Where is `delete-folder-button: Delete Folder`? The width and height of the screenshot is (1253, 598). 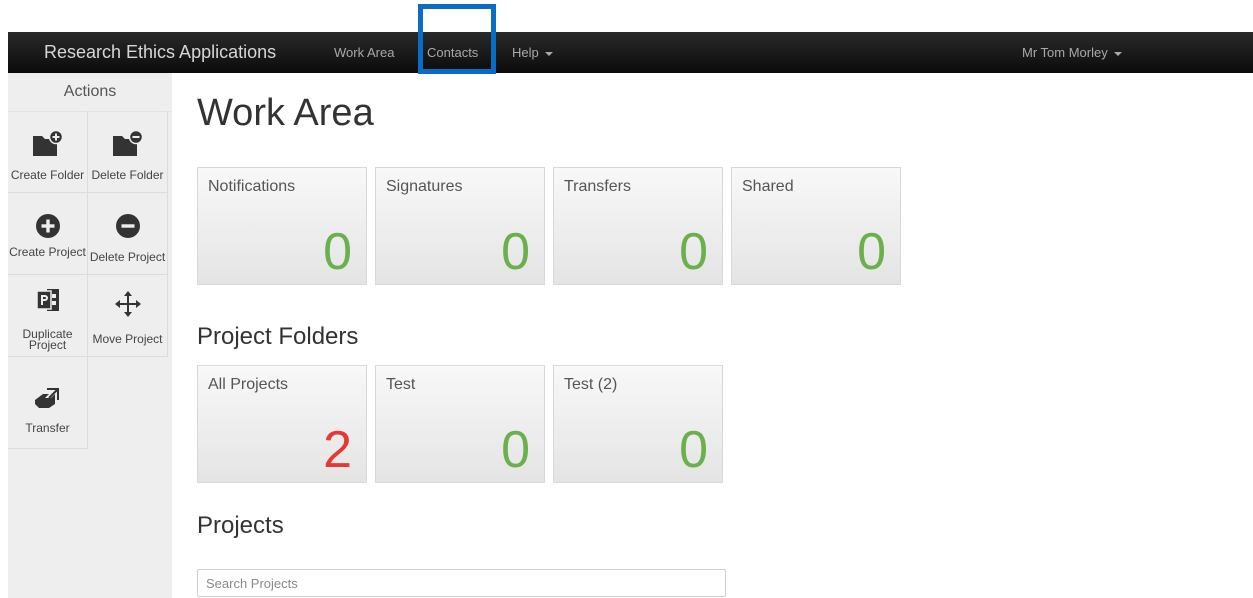
delete-folder-button: Delete Folder is located at coordinates (128, 152).